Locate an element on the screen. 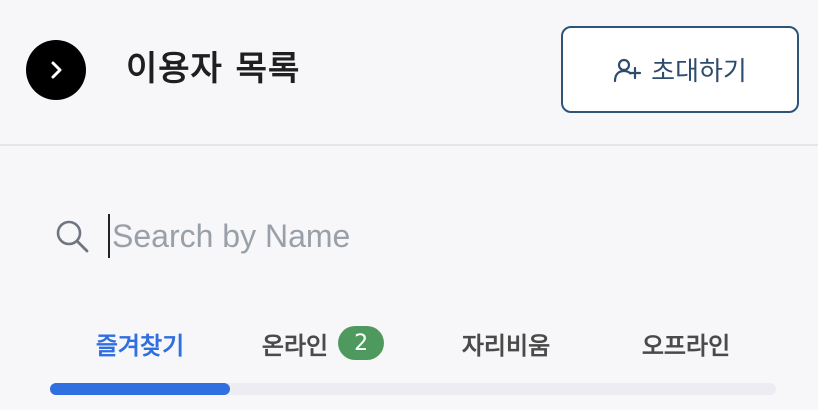  search-bar is located at coordinates (404, 236).